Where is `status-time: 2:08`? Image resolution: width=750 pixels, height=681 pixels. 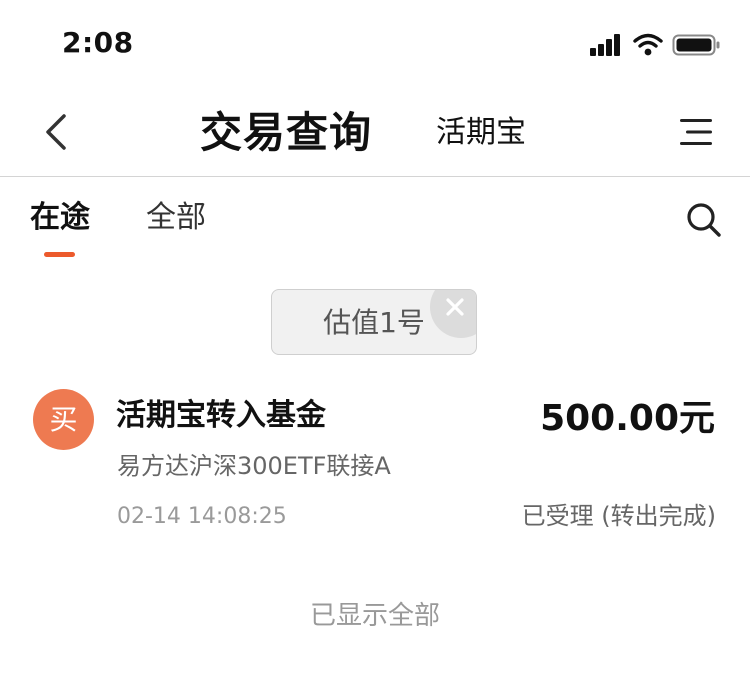 status-time: 2:08 is located at coordinates (98, 42).